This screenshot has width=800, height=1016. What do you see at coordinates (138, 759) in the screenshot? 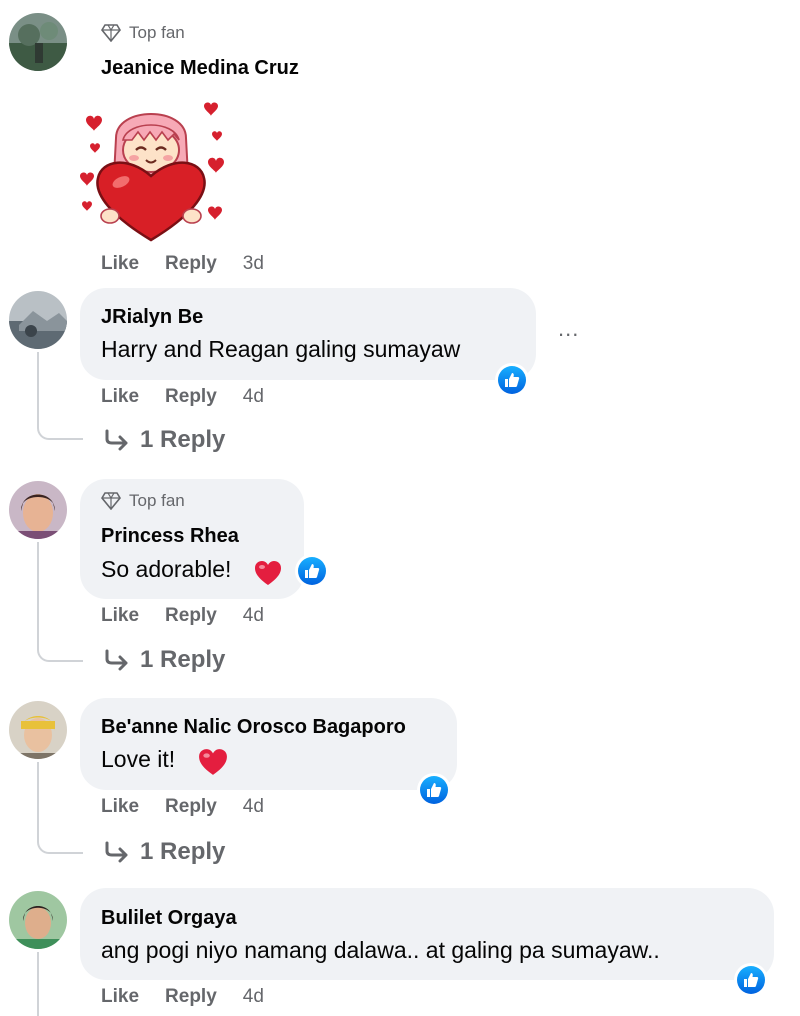
I see `comment-text: Love it!` at bounding box center [138, 759].